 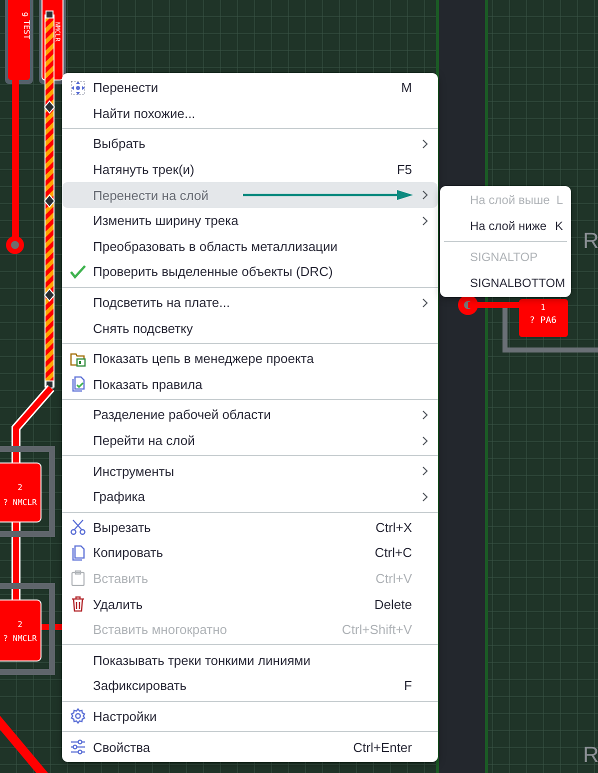 I want to click on shortcut-label: Ctrl+V, so click(x=394, y=578).